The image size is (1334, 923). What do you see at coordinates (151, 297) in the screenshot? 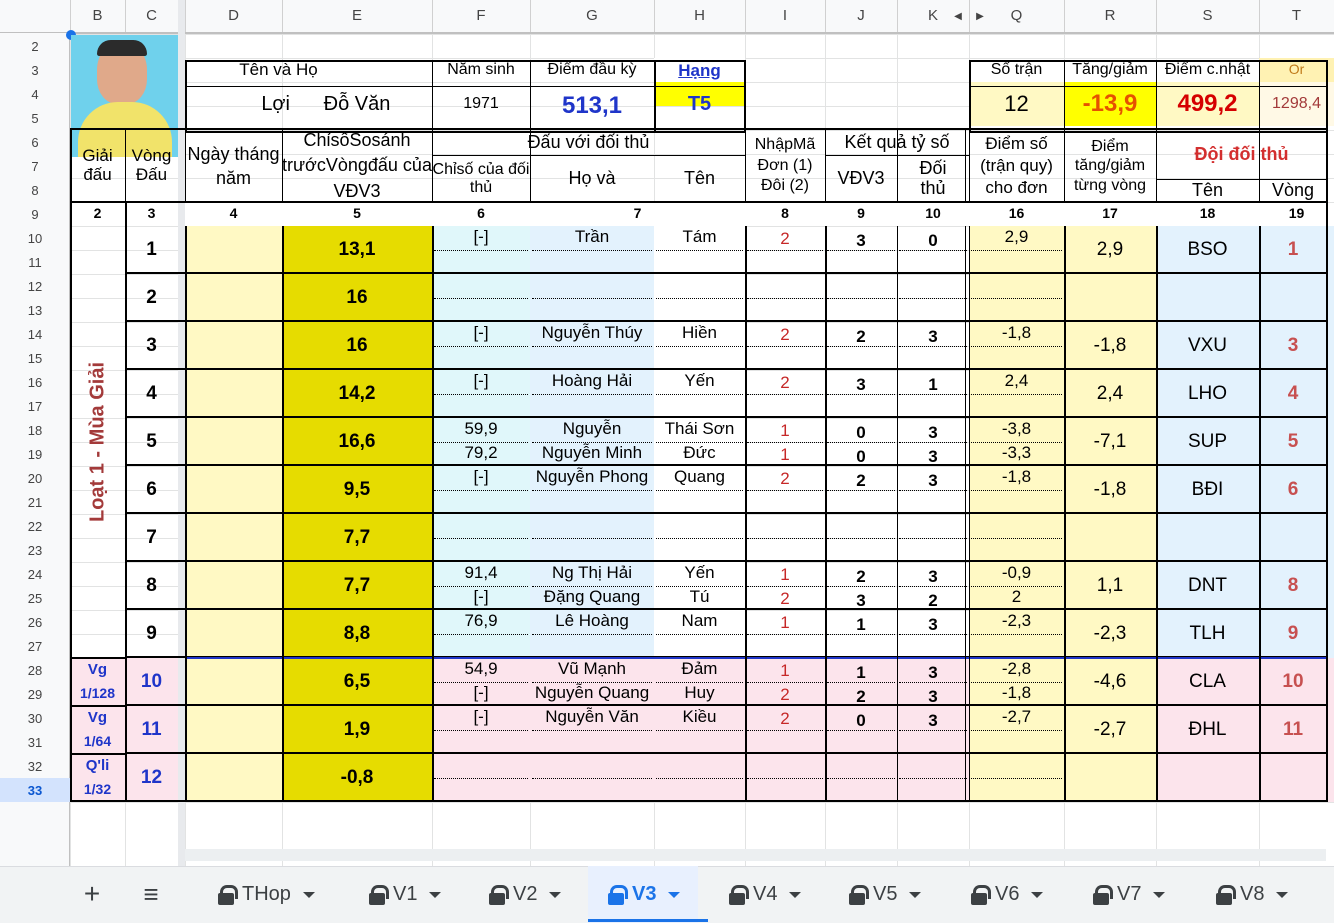
I see `round-number: 2` at bounding box center [151, 297].